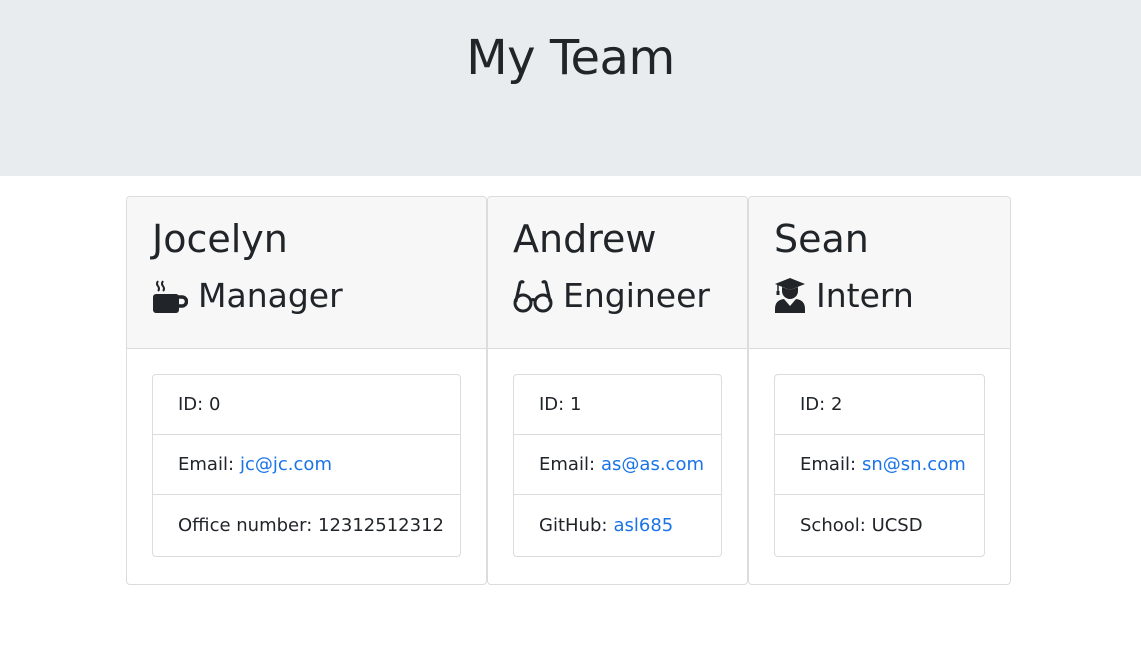 Image resolution: width=1141 pixels, height=667 pixels. Describe the element at coordinates (636, 295) in the screenshot. I see `role-label: Engineer` at that location.